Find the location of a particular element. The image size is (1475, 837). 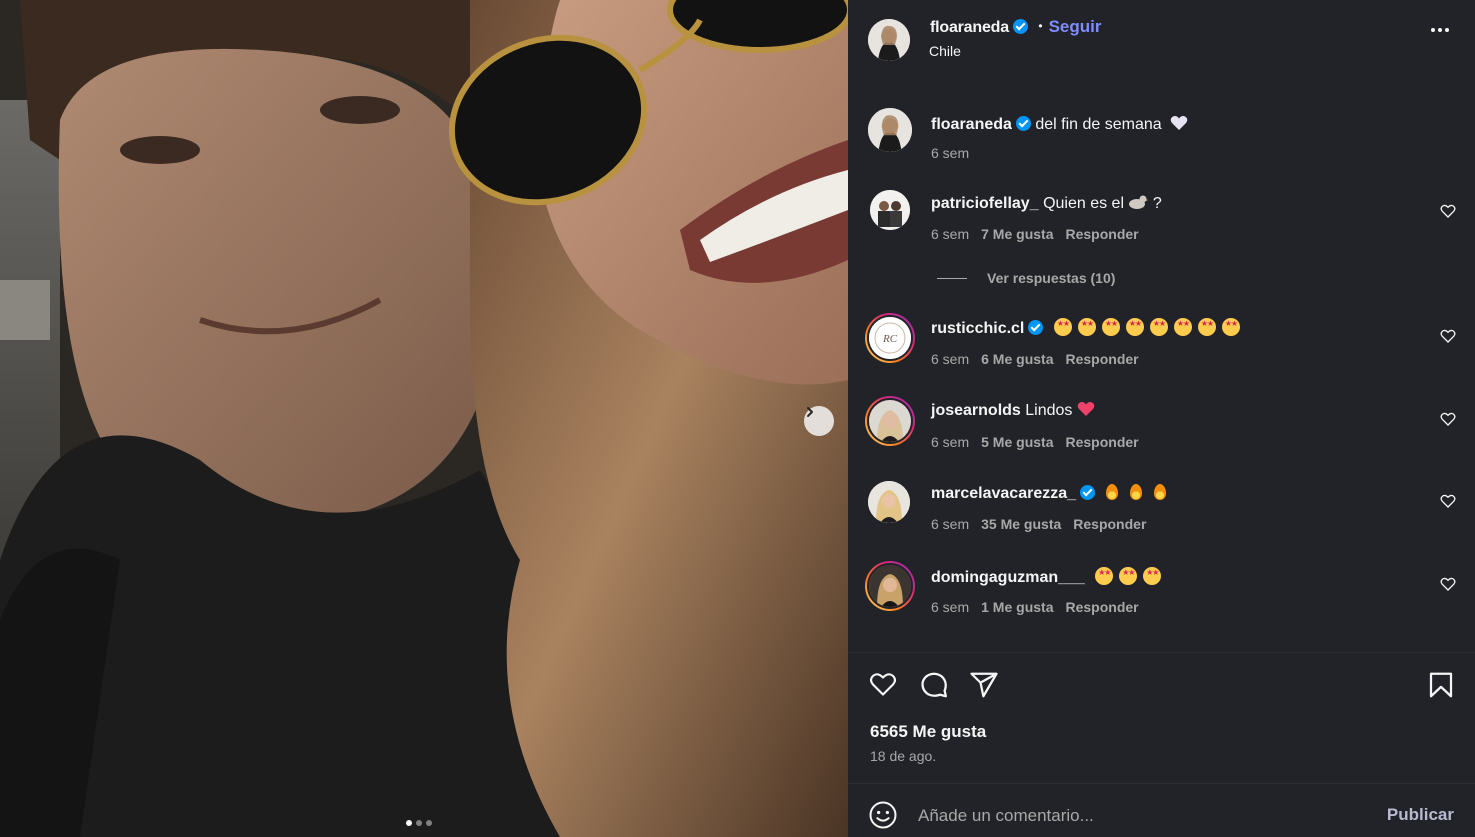

commenter-username: patriciofellay_ is located at coordinates (985, 203).